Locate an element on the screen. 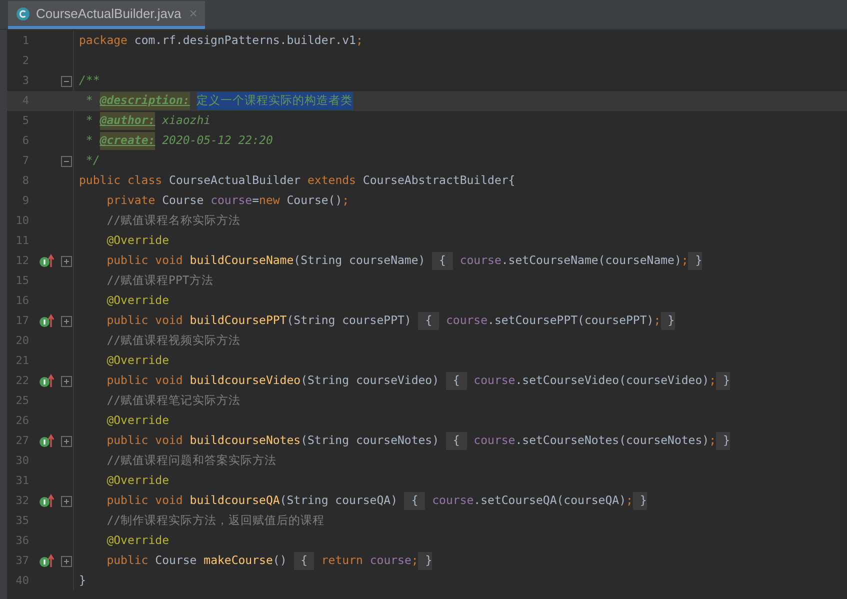  line-number: 3 is located at coordinates (25, 80).